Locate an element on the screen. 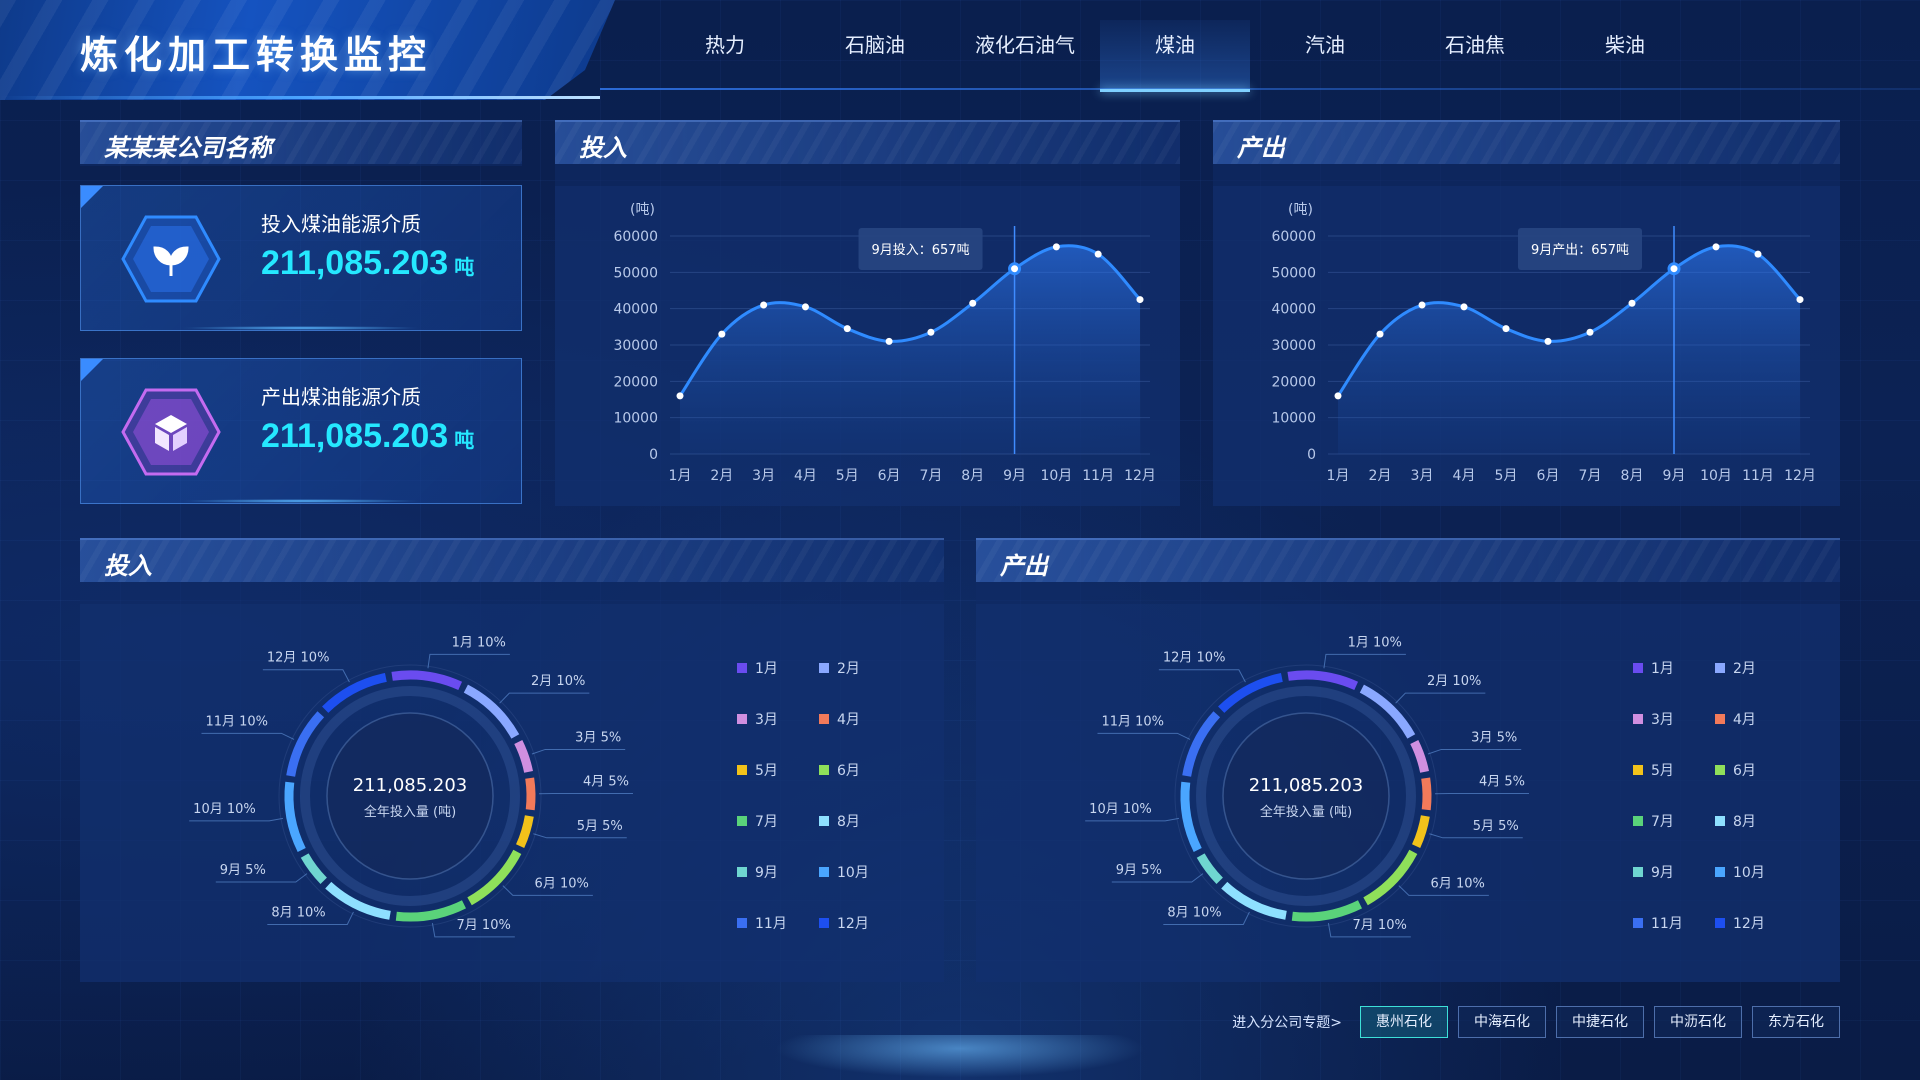  branch-button-huizhou: 惠州石化 is located at coordinates (1404, 1022).